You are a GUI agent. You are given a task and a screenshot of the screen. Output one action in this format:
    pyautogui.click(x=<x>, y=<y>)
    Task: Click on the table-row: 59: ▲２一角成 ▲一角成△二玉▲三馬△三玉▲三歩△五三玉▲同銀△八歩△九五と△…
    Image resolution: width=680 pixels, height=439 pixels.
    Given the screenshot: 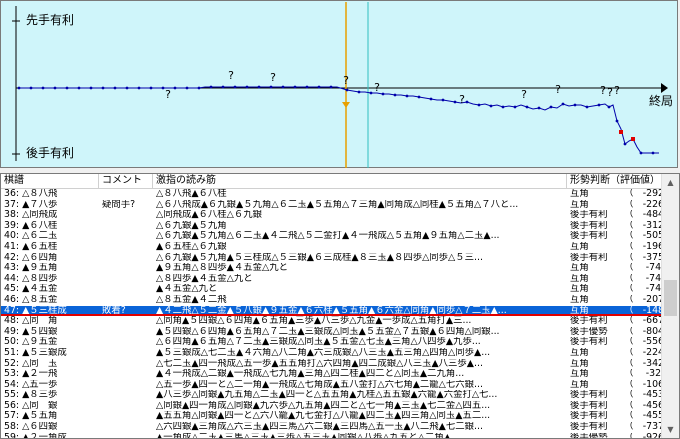 What is the action you would take?
    pyautogui.click(x=332, y=435)
    